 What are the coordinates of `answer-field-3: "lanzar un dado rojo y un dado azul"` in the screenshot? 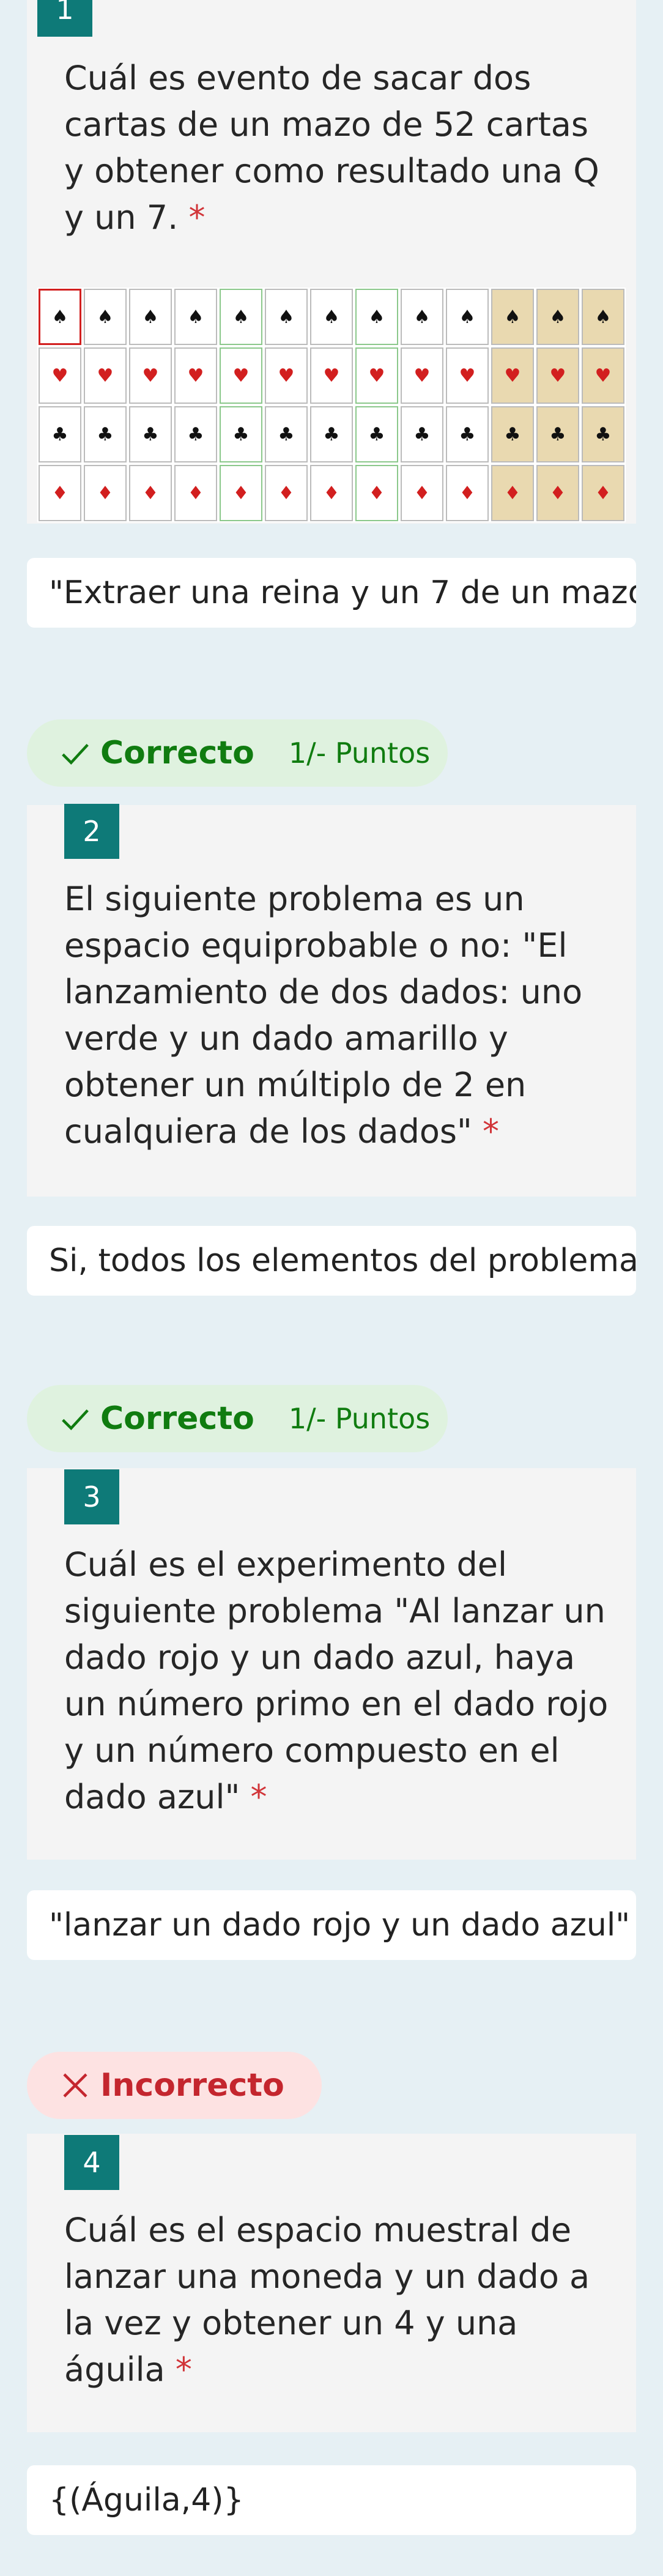 It's located at (331, 1925).